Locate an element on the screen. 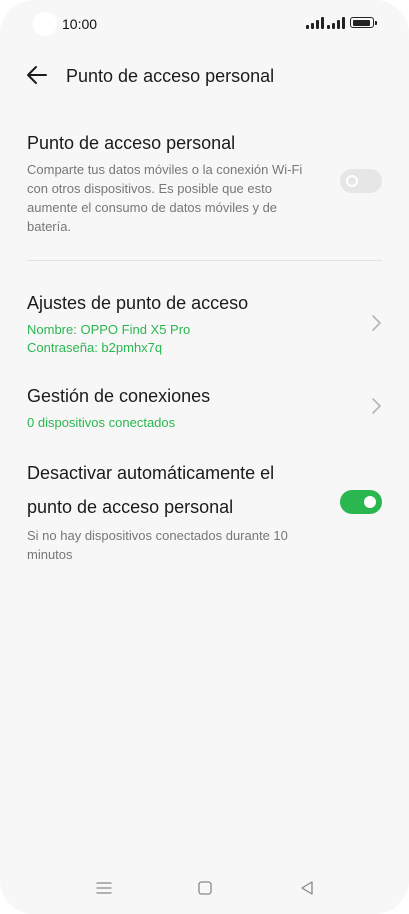 The height and width of the screenshot is (914, 409). hotspot-toggle-knob is located at coordinates (352, 181).